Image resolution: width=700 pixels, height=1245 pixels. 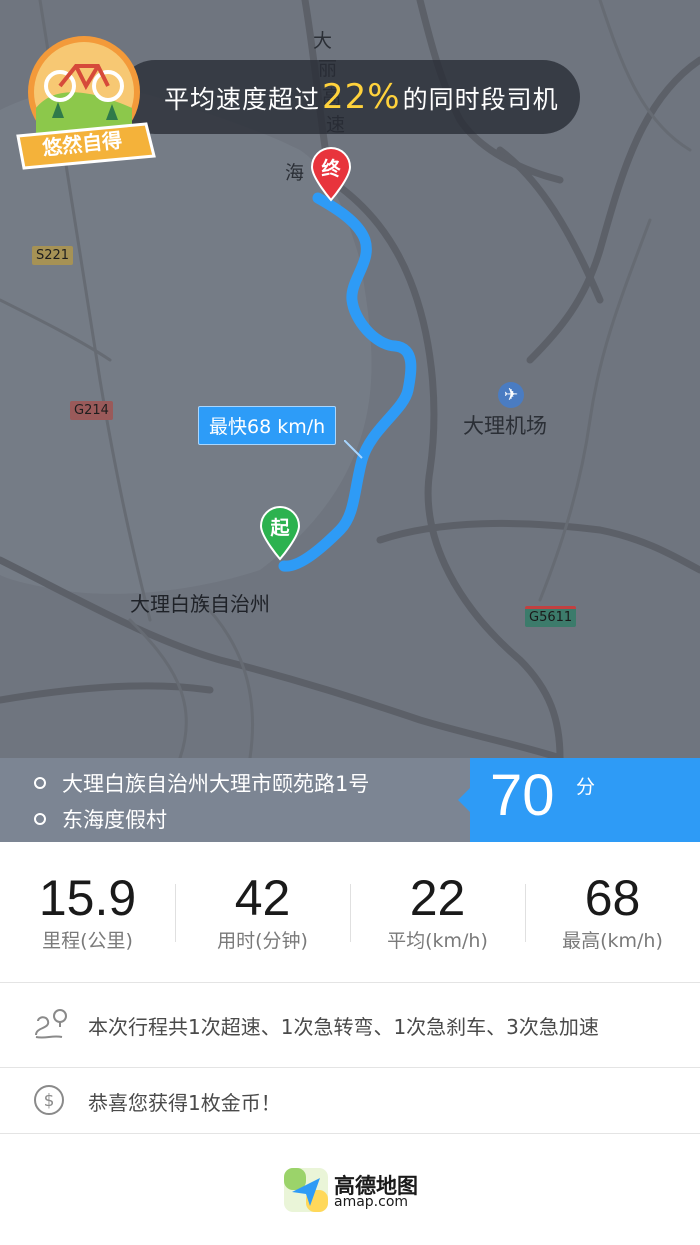 I want to click on route-icon, so click(x=51, y=1024).